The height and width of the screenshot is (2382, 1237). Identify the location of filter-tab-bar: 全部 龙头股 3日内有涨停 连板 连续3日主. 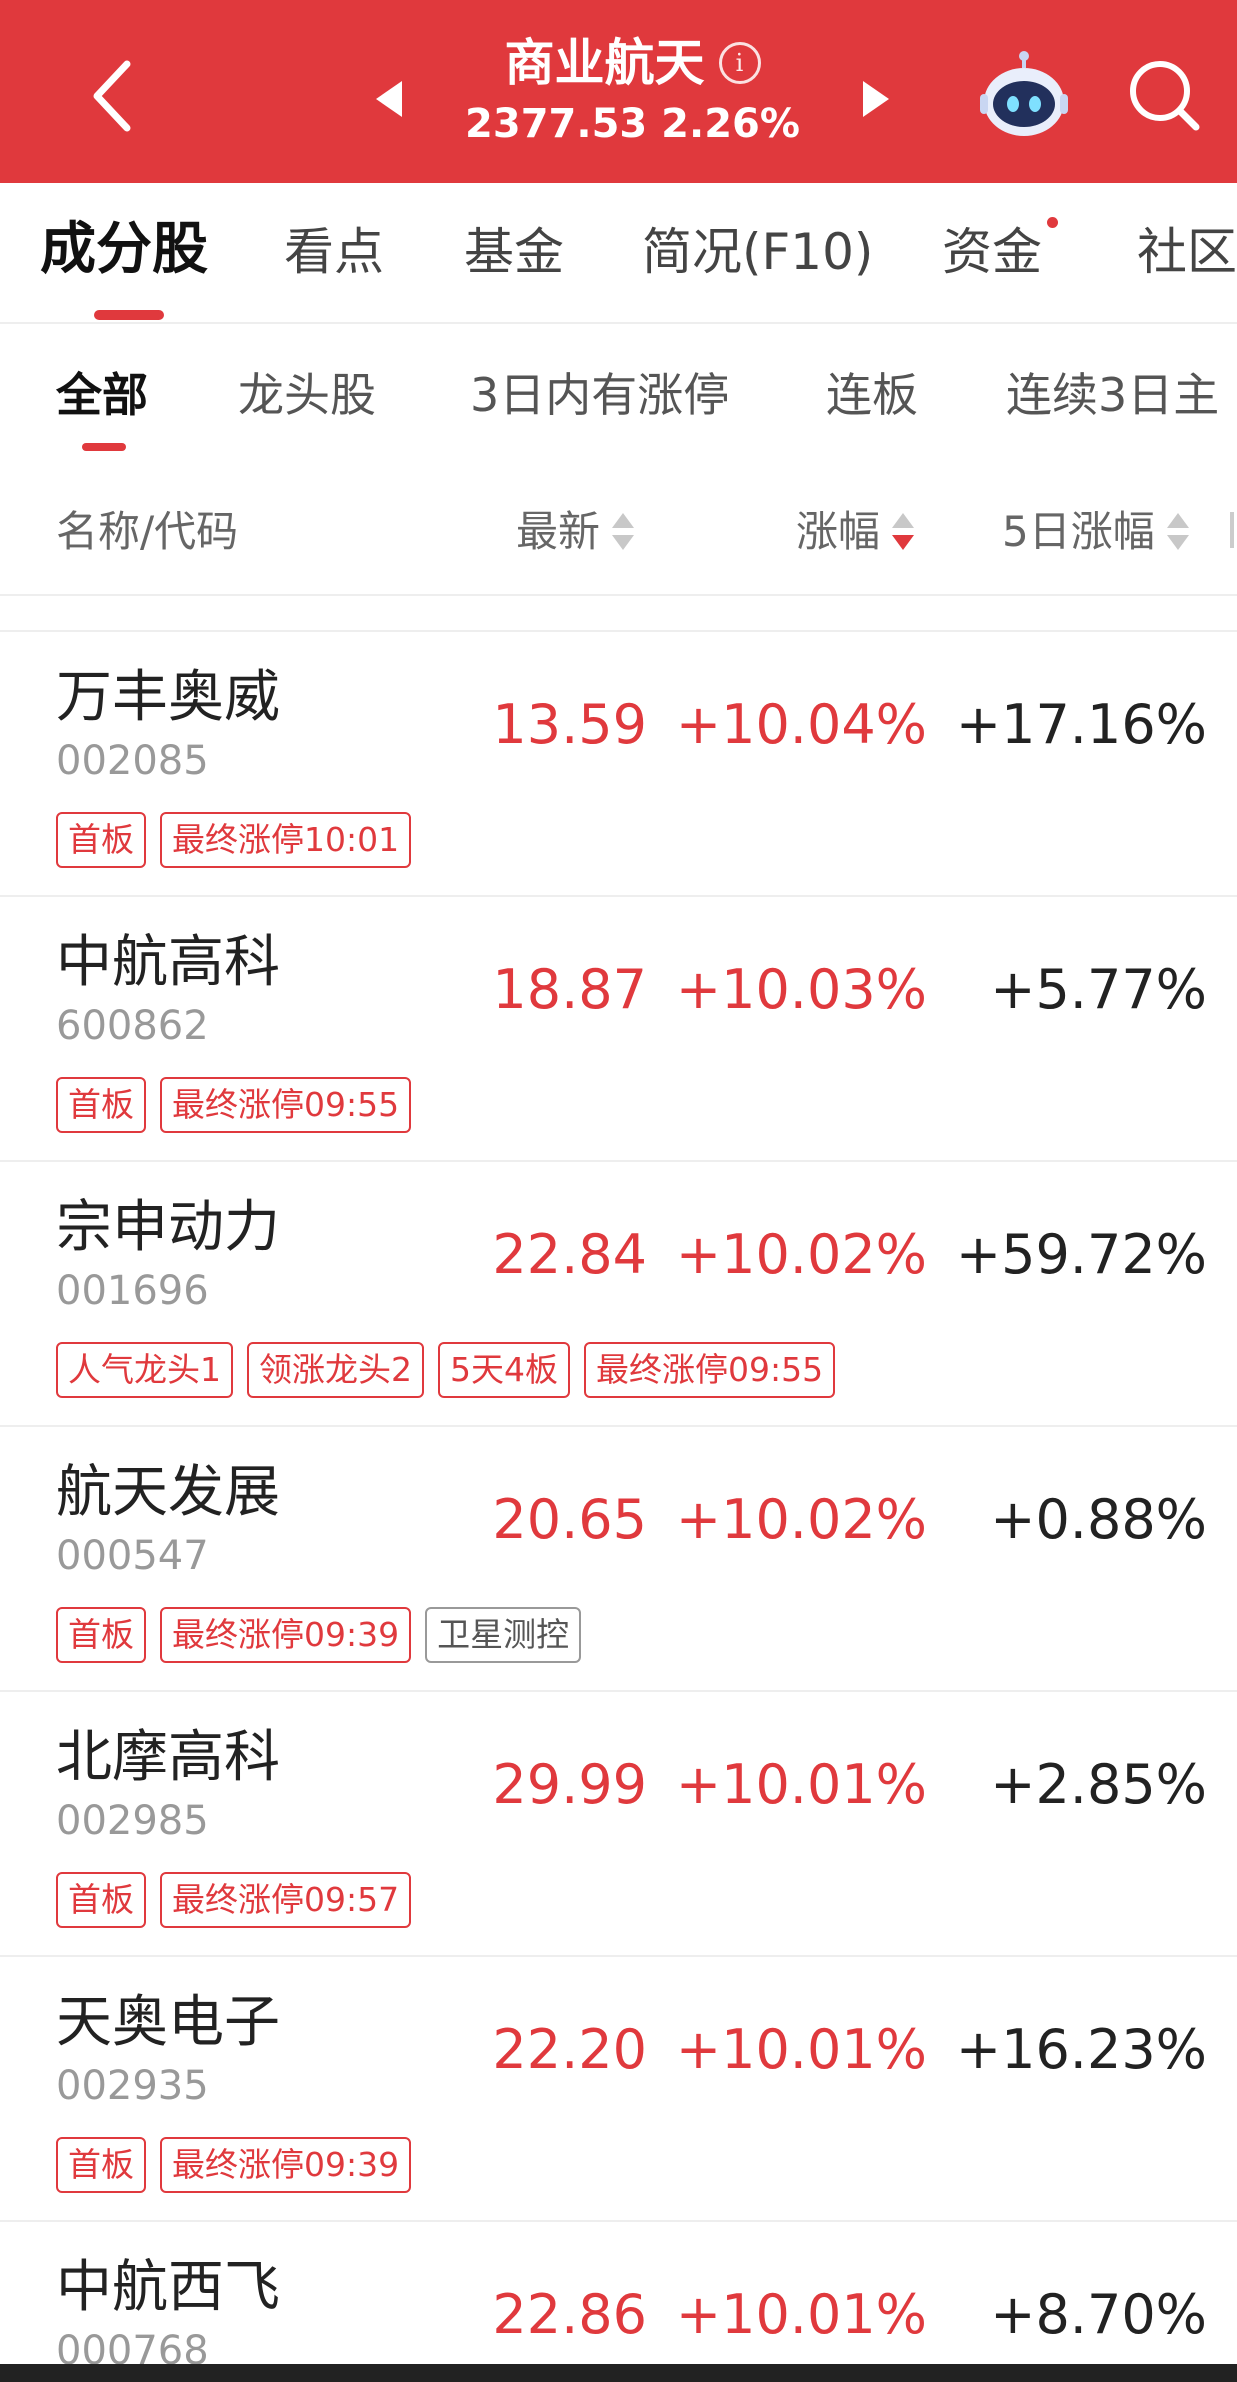
(618, 395).